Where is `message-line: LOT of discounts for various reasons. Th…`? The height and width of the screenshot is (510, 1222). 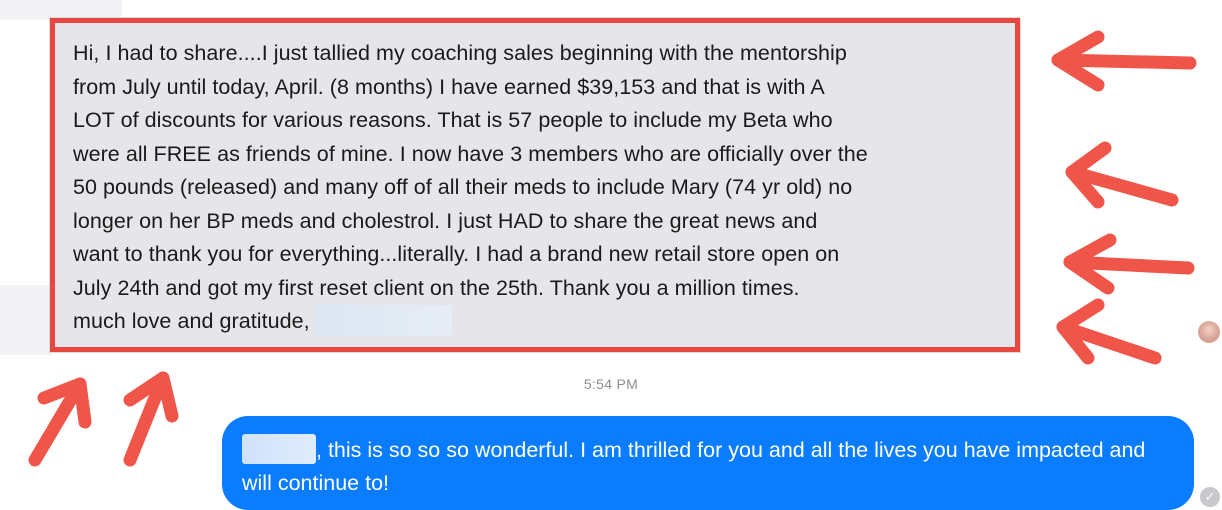
message-line: LOT of discounts for various reasons. Th… is located at coordinates (453, 120).